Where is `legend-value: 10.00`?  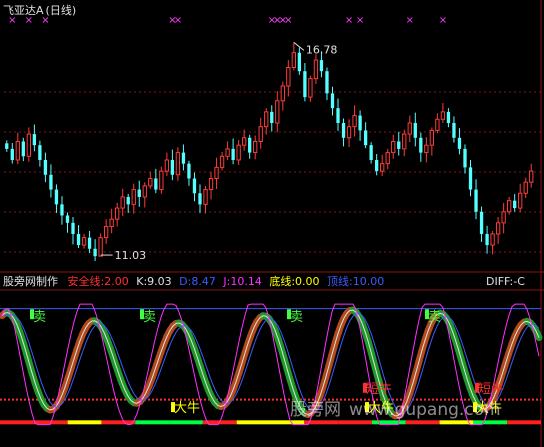
legend-value: 10.00 is located at coordinates (368, 281).